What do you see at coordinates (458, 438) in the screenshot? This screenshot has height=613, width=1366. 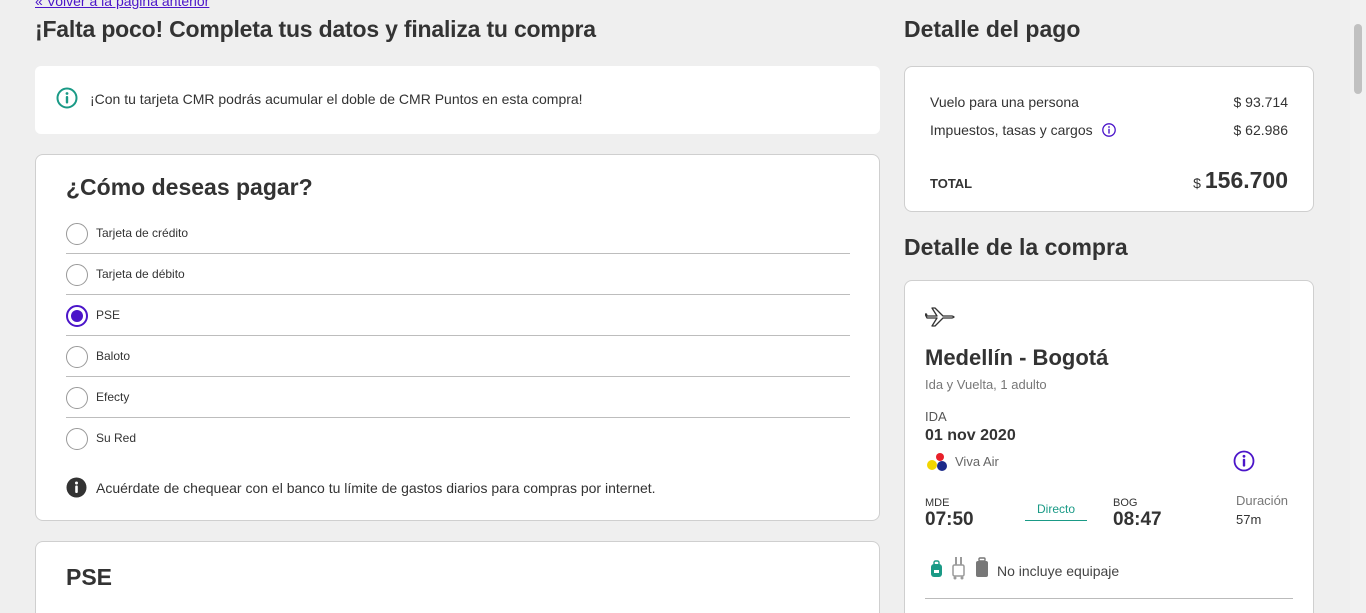 I see `payment-option-su-red: Su Red` at bounding box center [458, 438].